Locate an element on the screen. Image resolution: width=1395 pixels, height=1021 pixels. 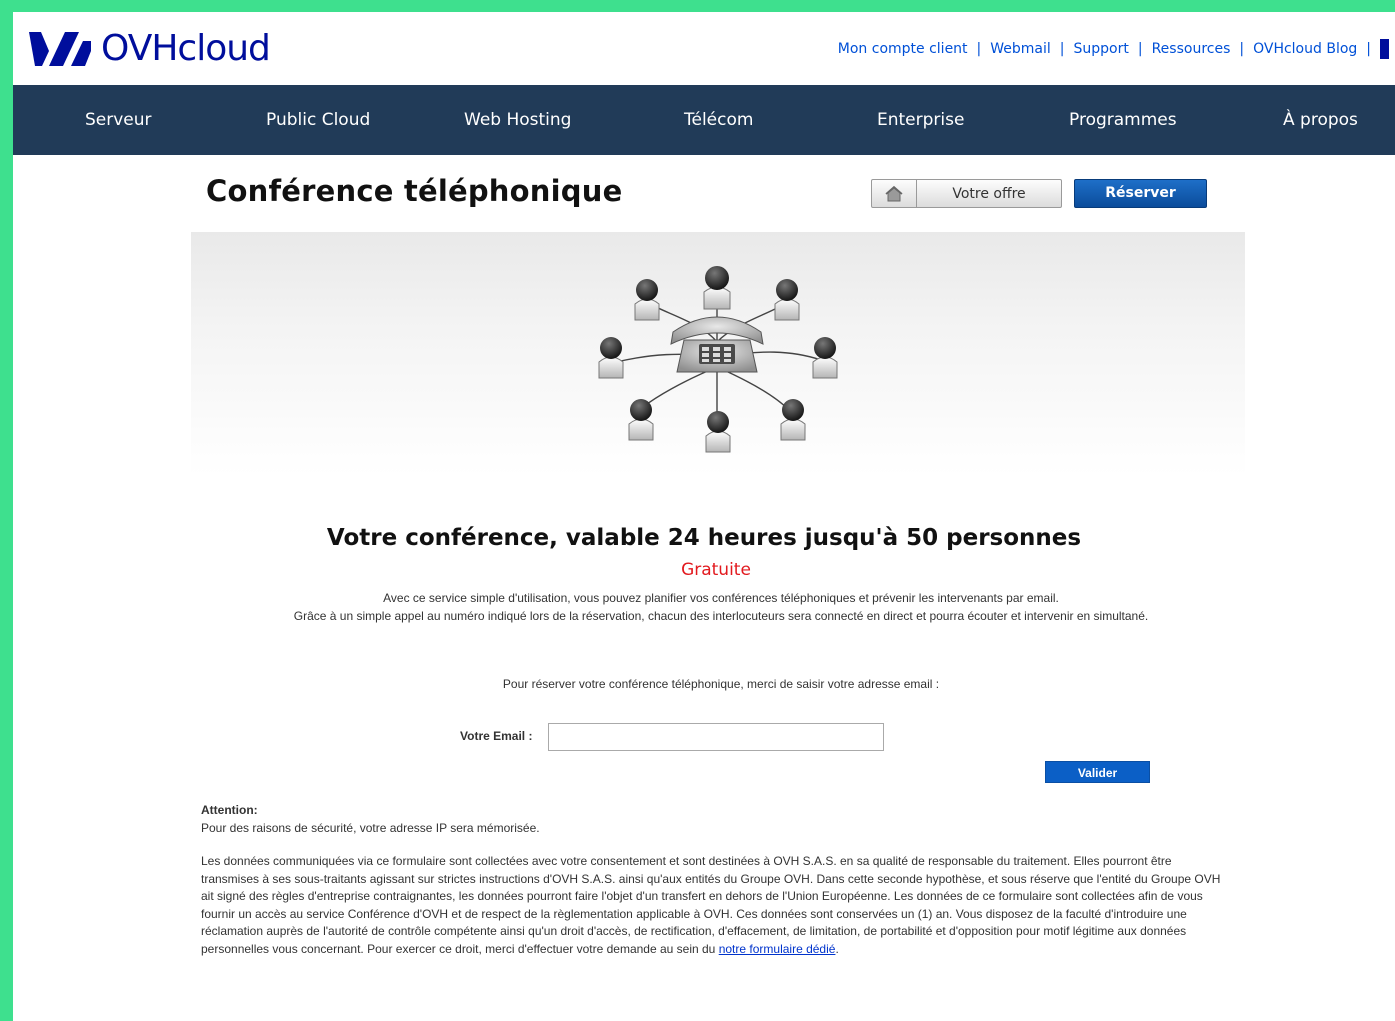
language-flag-icon is located at coordinates (1384, 49).